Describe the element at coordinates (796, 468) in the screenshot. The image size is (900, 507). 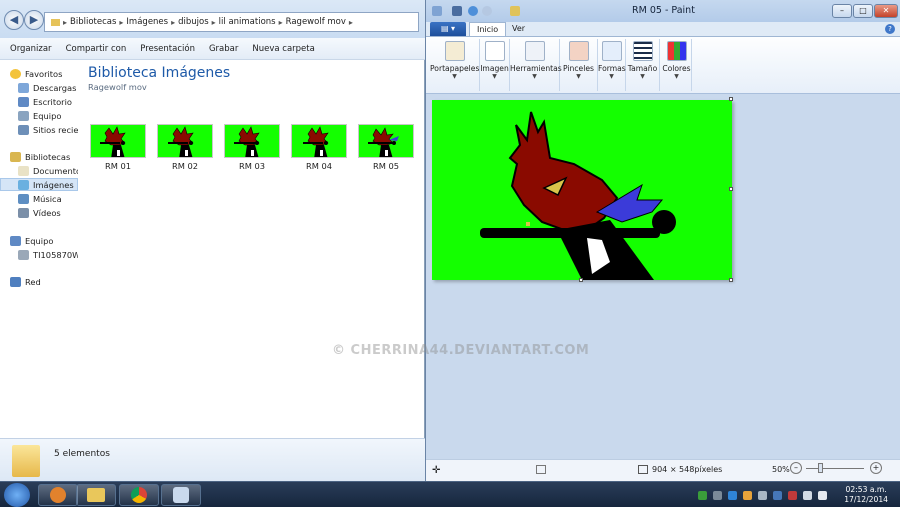
I see `zoom-out-button: –` at that location.